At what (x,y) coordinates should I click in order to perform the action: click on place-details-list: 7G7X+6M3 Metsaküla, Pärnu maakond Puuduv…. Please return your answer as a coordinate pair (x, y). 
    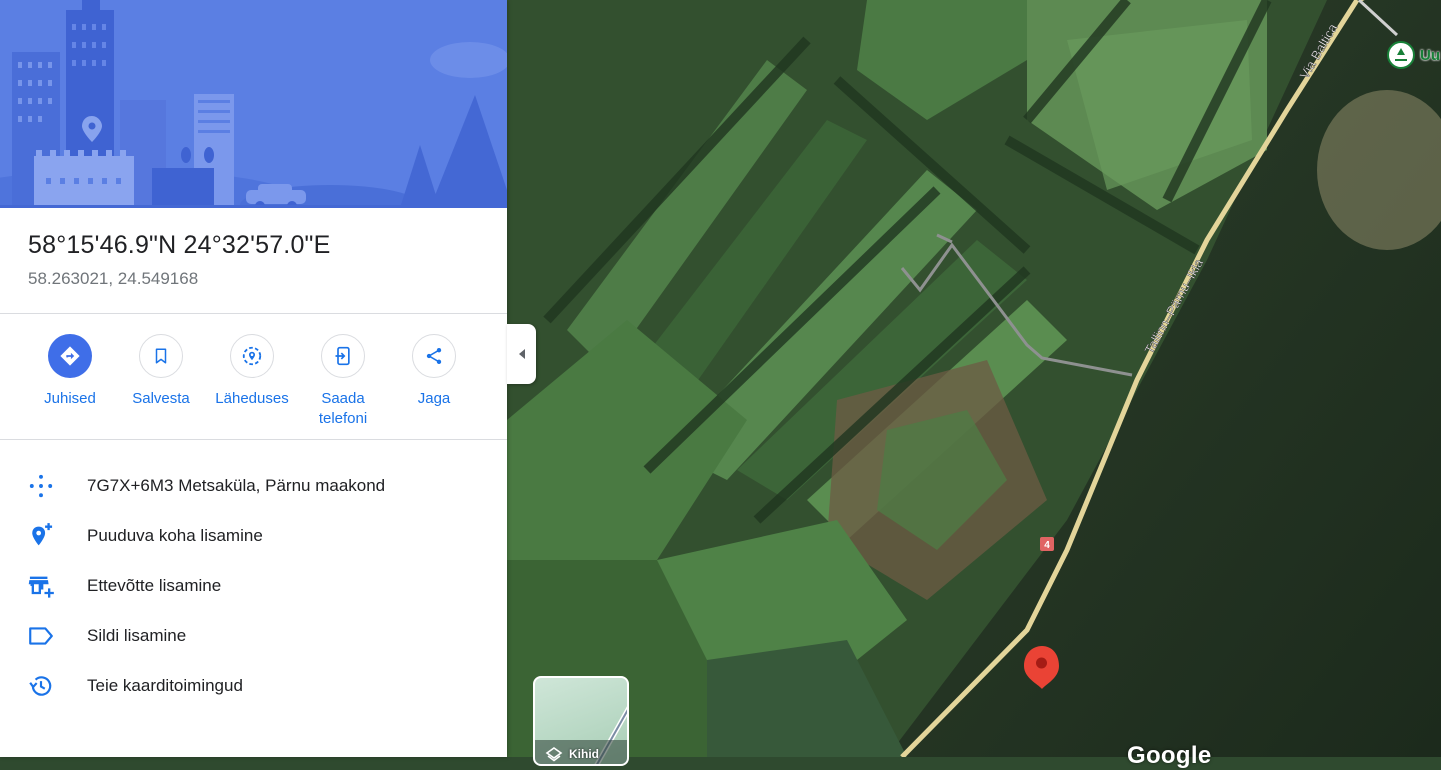
    Looking at the image, I should click on (253, 585).